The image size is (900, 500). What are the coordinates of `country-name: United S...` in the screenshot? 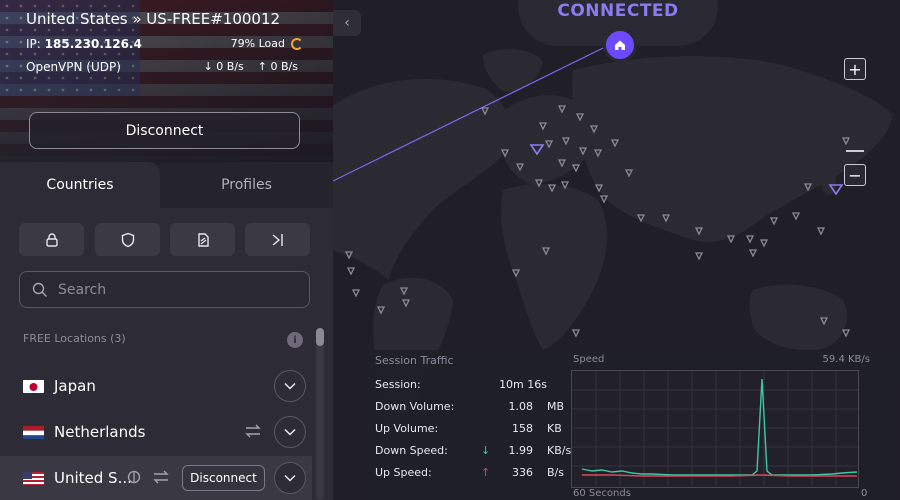 It's located at (93, 478).